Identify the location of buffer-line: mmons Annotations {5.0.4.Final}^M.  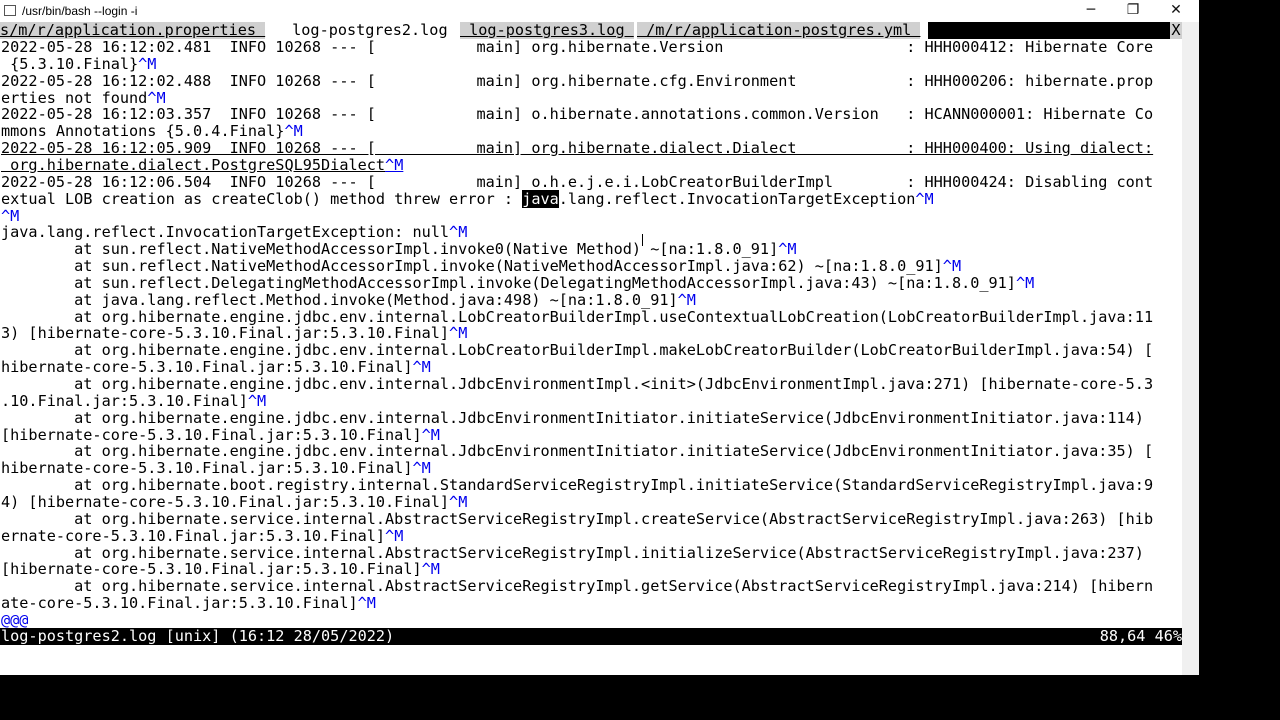
(152, 131).